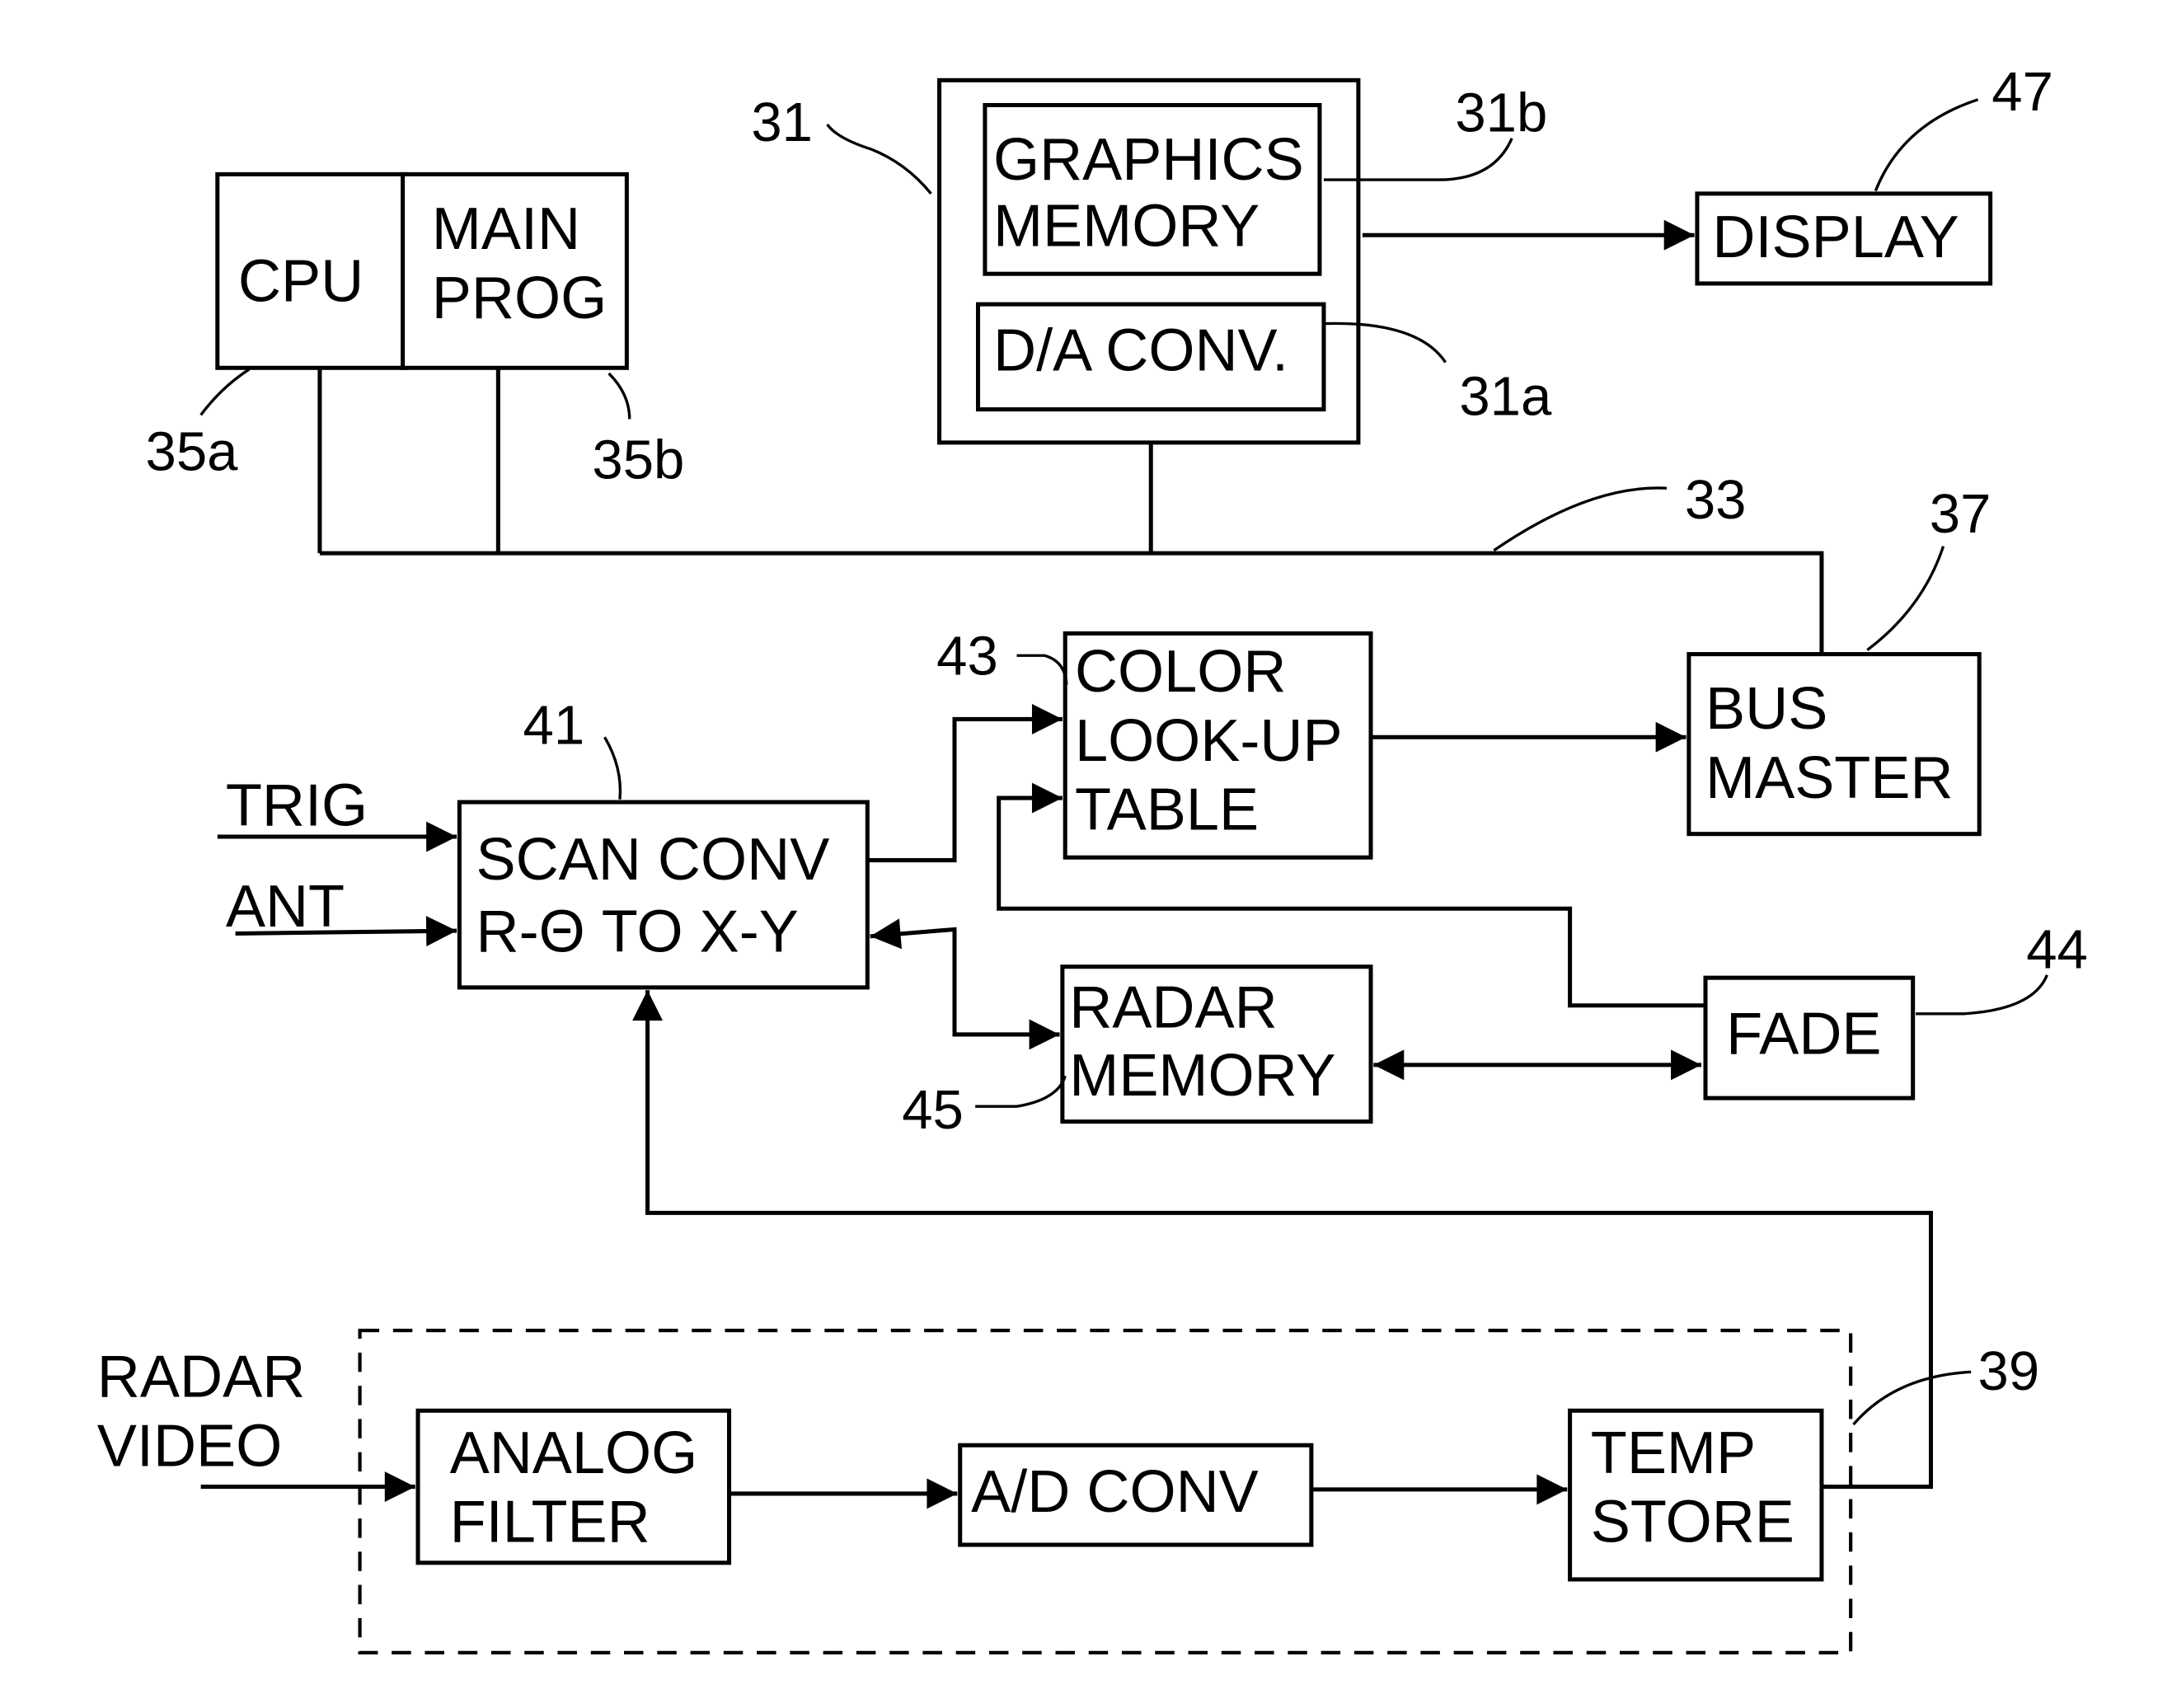  What do you see at coordinates (285, 907) in the screenshot?
I see `ant-input-label: ANT` at bounding box center [285, 907].